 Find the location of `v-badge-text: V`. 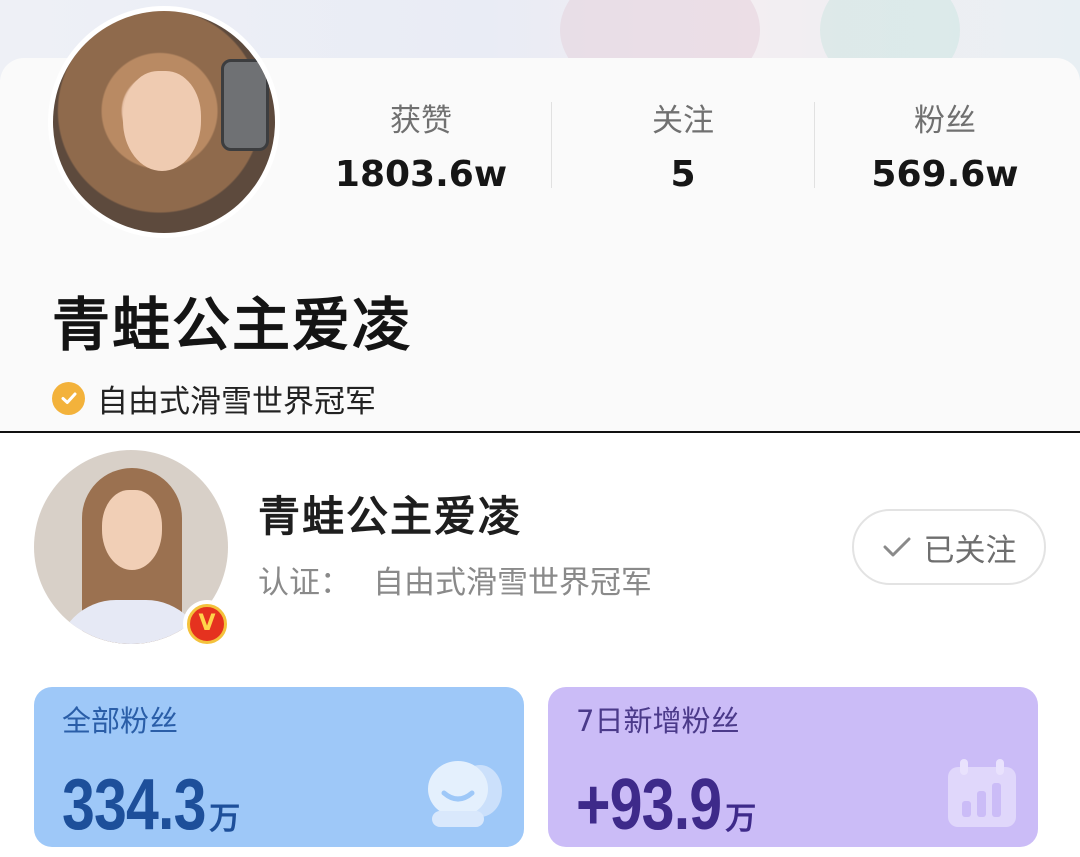

v-badge-text: V is located at coordinates (207, 624).